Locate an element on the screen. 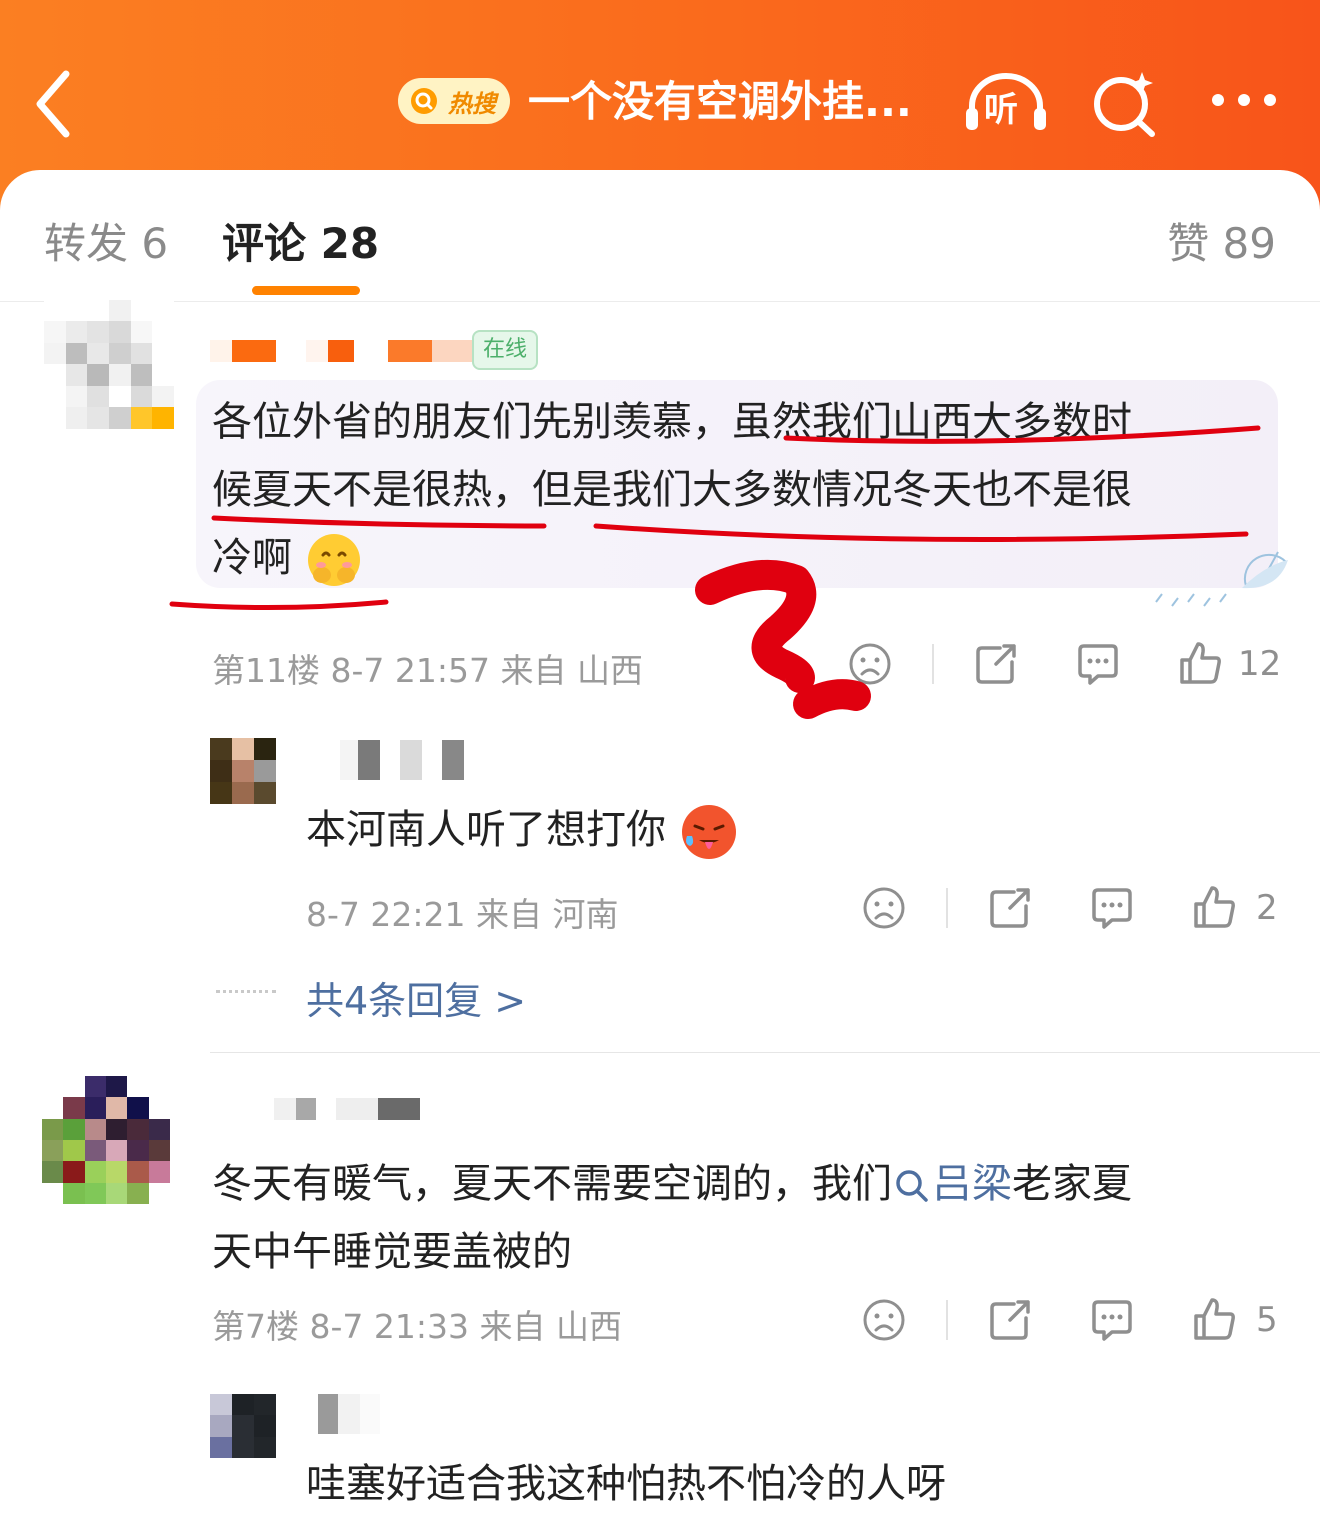  search-sparkle-icon is located at coordinates (1124, 104).